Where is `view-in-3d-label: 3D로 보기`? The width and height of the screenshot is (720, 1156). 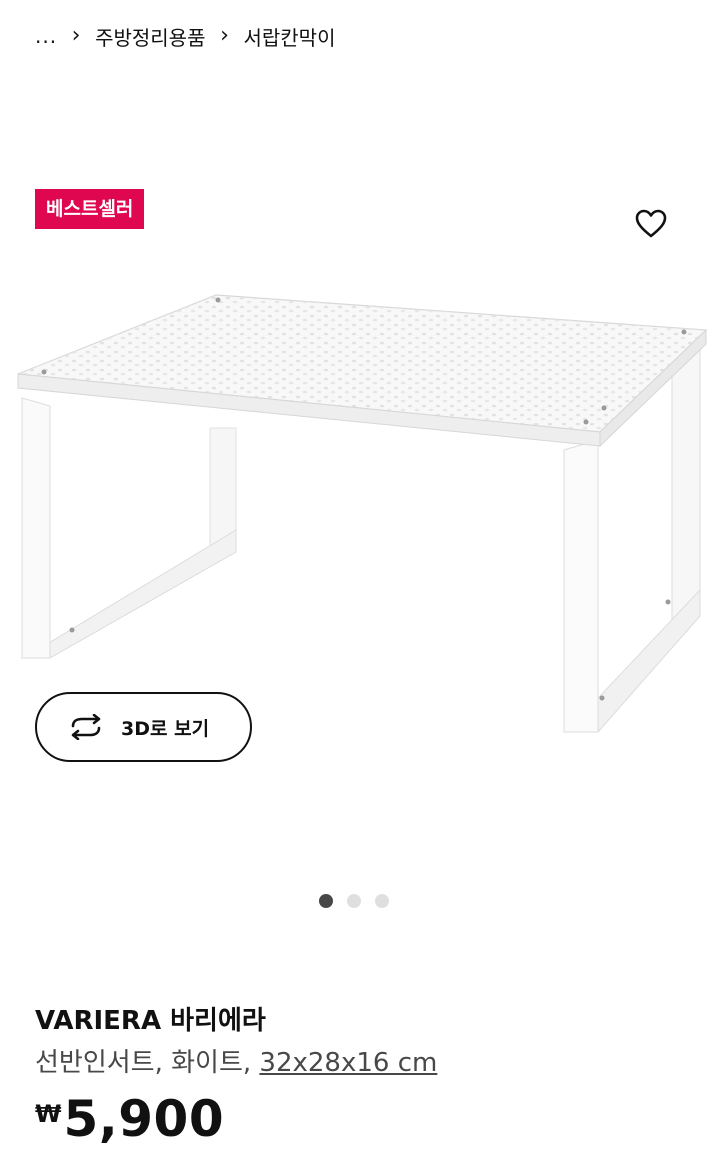 view-in-3d-label: 3D로 보기 is located at coordinates (165, 728).